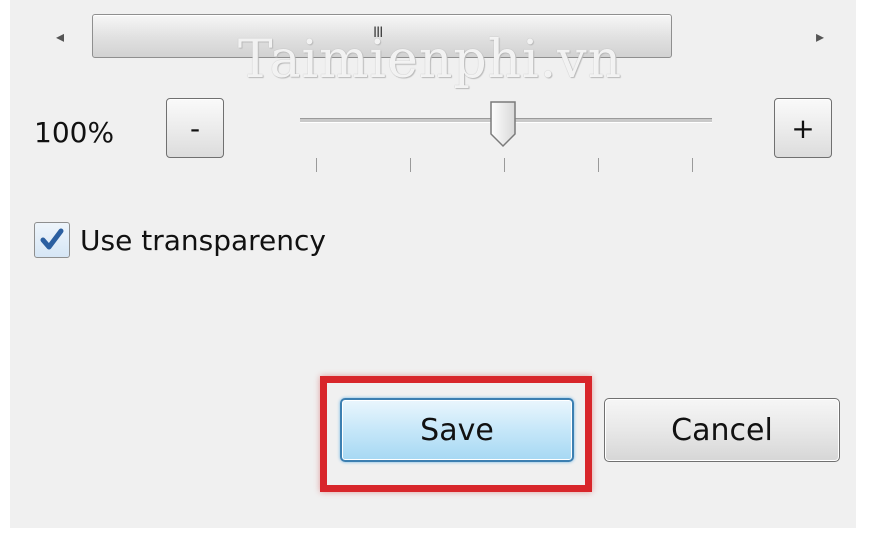 The height and width of the screenshot is (540, 870). I want to click on use-transparency-checkbox, so click(52, 240).